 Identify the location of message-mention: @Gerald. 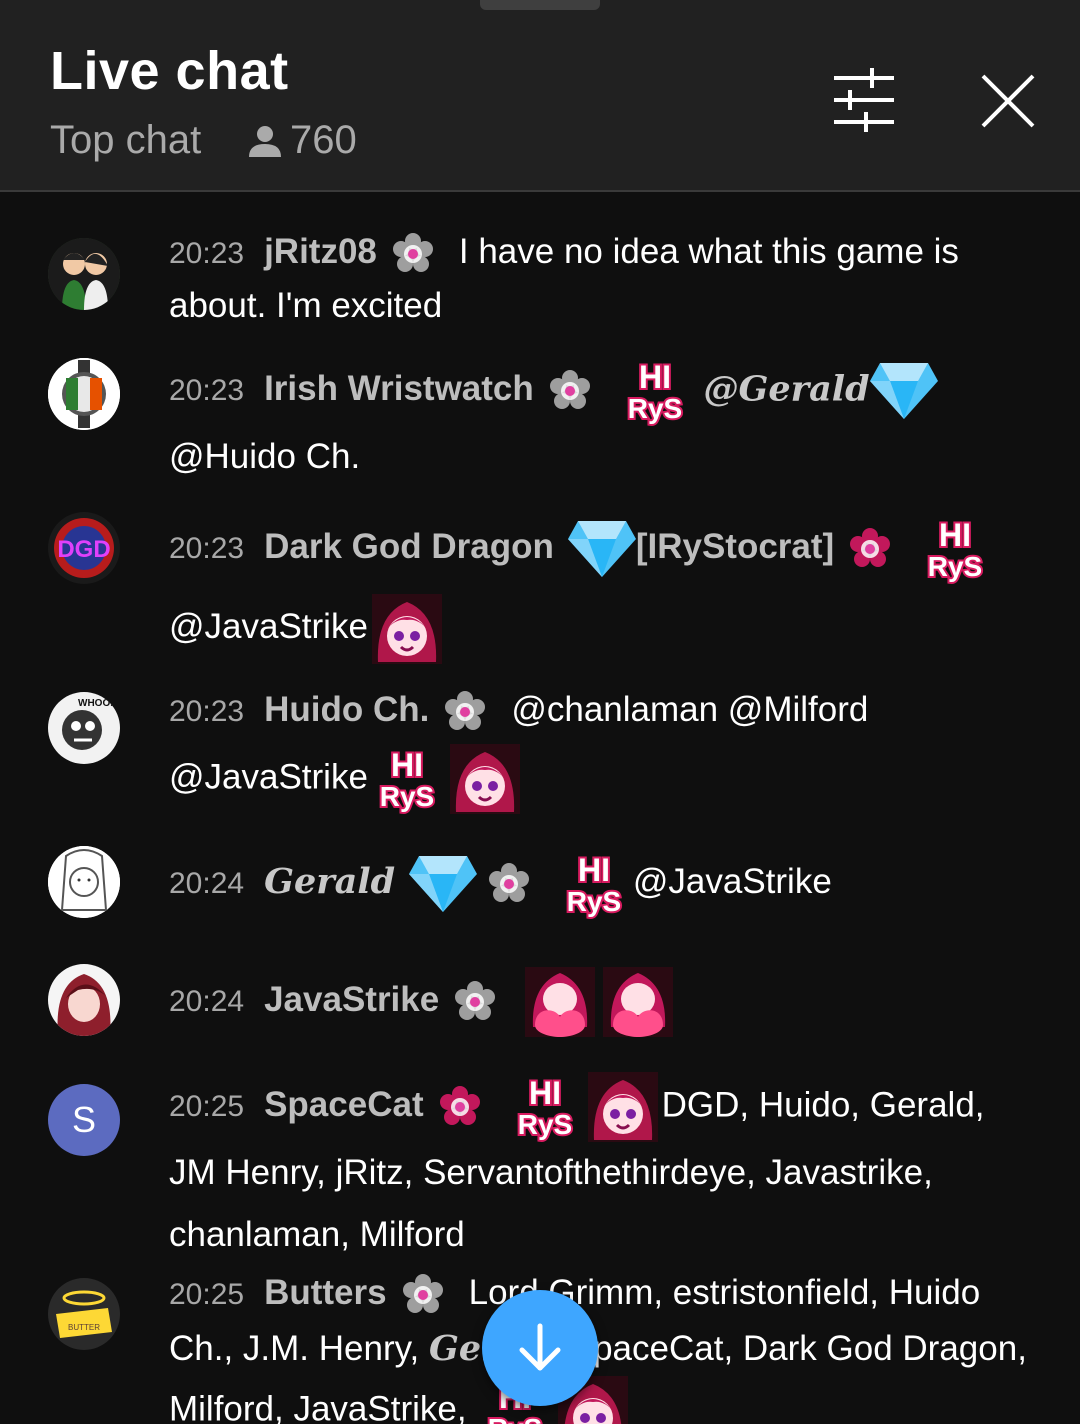
(787, 388).